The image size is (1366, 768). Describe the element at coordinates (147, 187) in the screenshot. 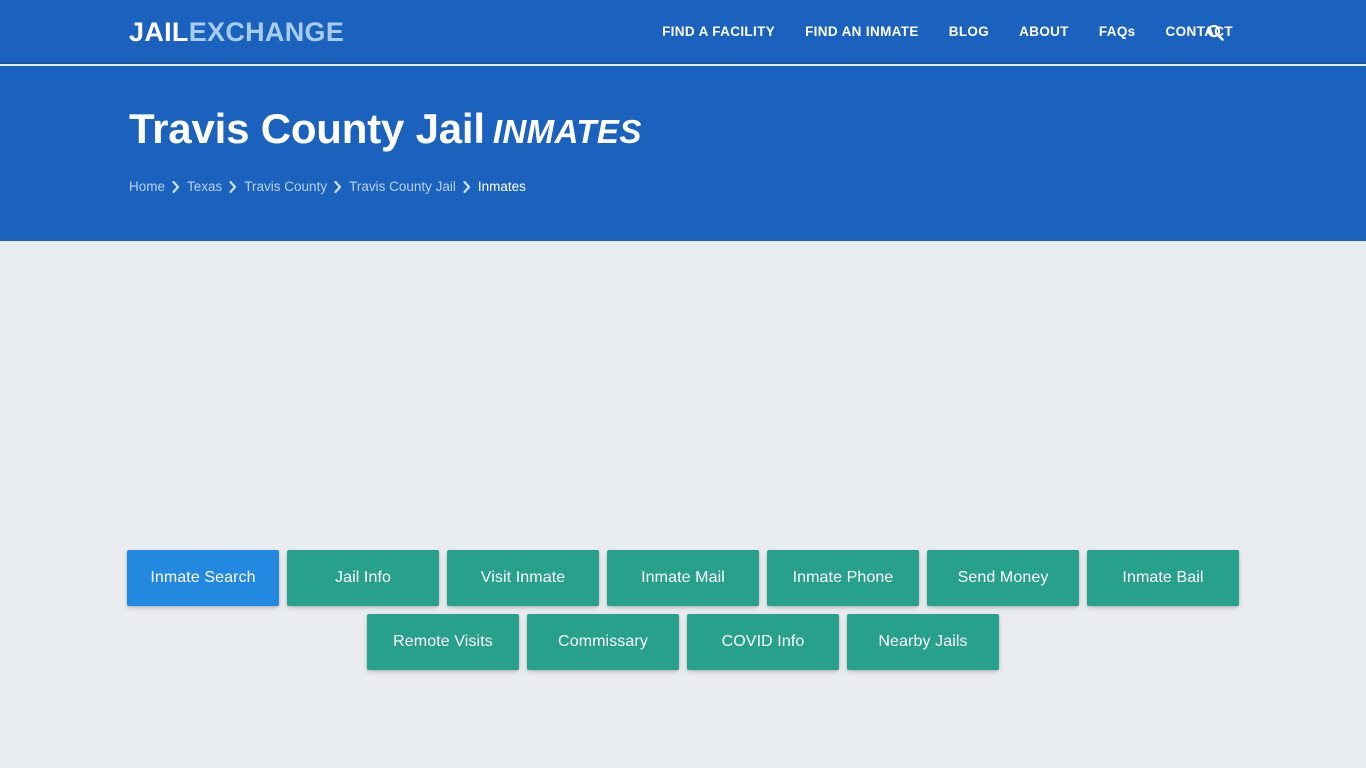

I see `breadcrumb-item-home: Home` at that location.